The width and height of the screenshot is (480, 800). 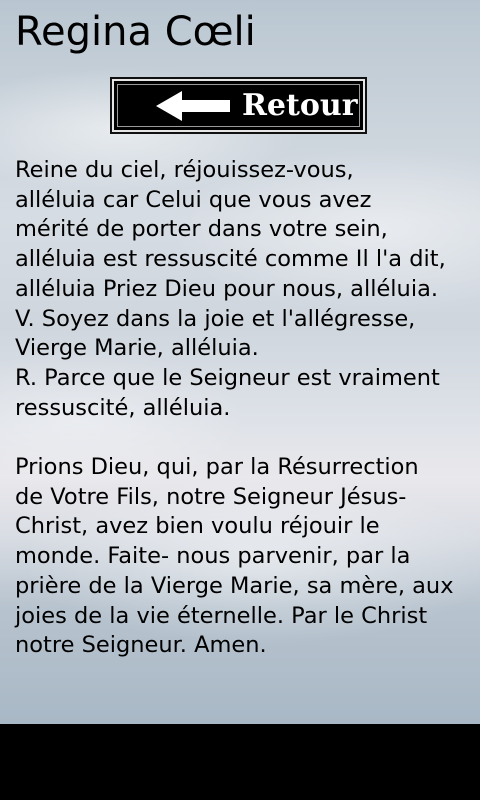 I want to click on back-button-label: Retour, so click(x=300, y=105).